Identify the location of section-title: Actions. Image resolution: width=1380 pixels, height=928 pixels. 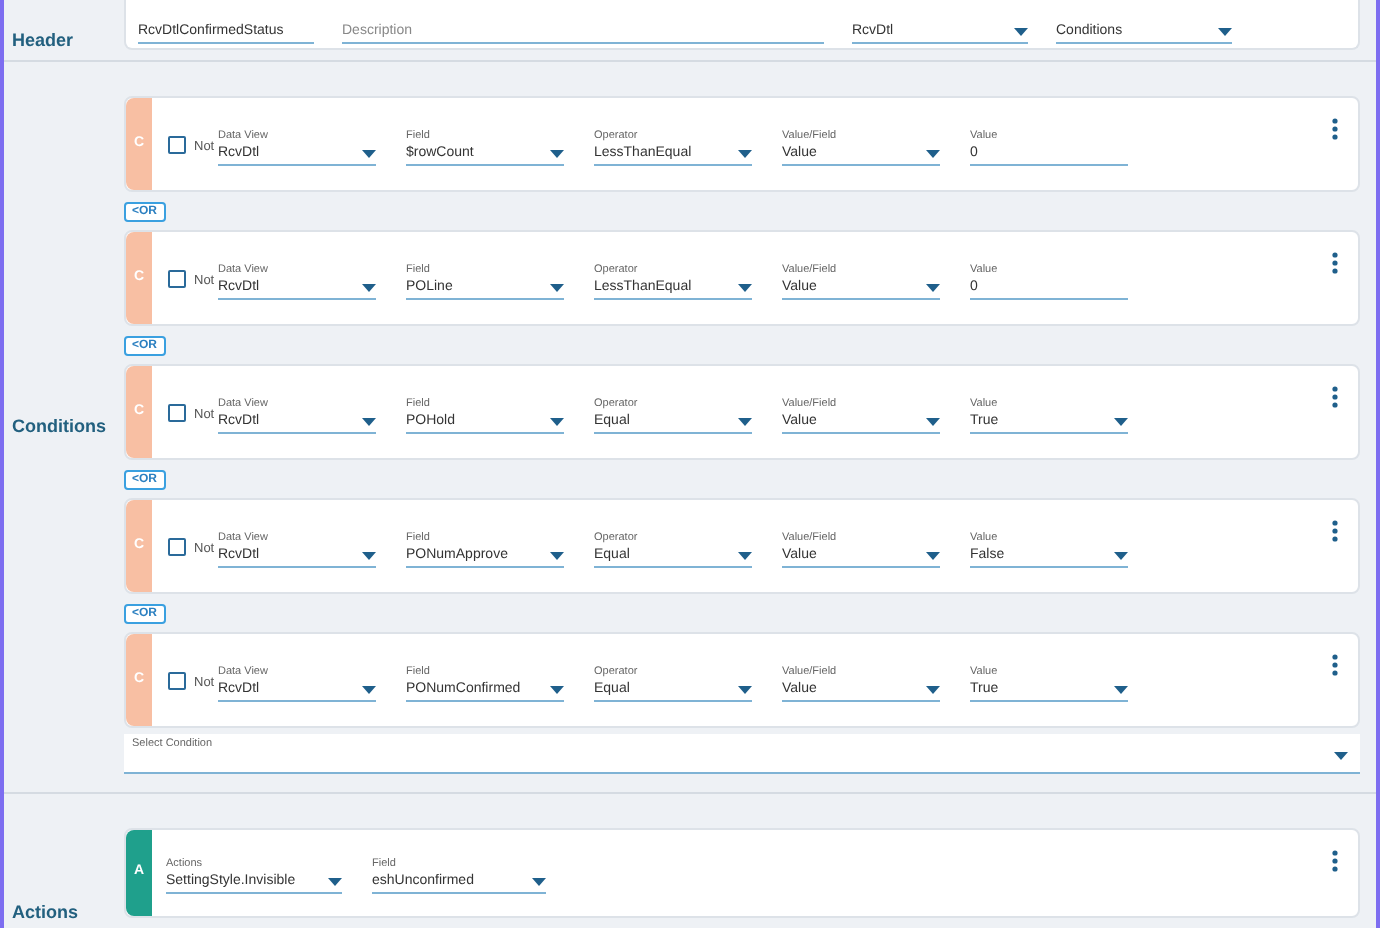
(45, 912).